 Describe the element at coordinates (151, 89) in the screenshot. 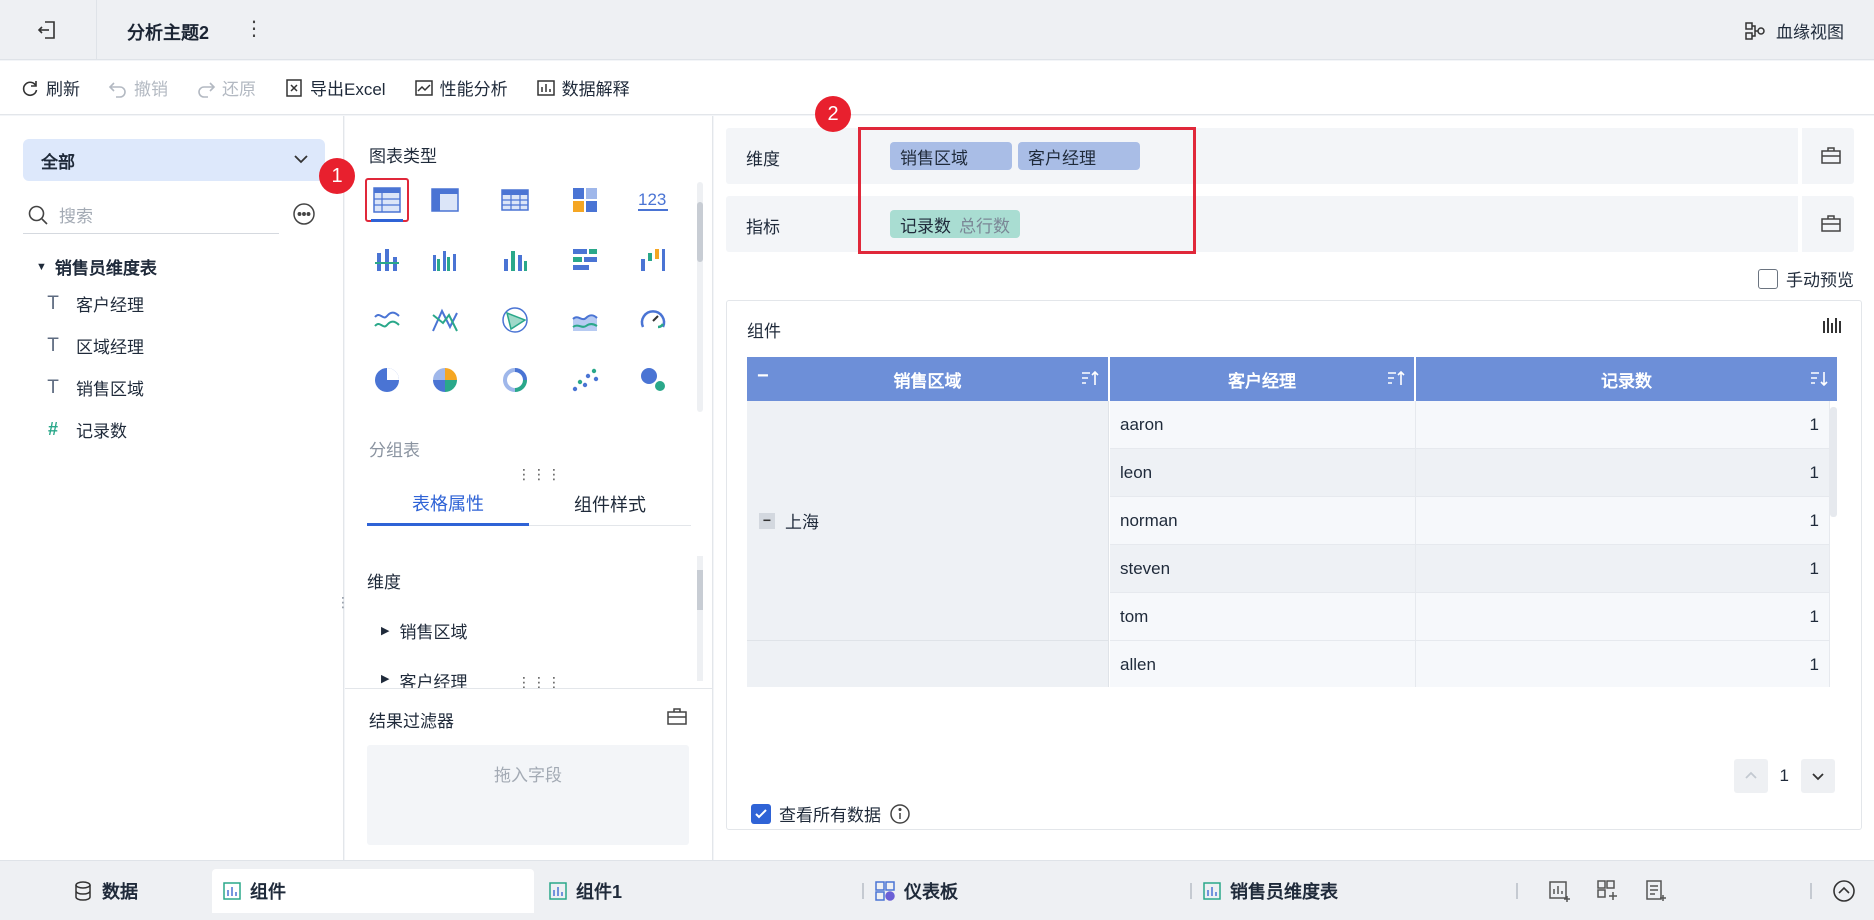

I see `undo-label: 撤销` at that location.